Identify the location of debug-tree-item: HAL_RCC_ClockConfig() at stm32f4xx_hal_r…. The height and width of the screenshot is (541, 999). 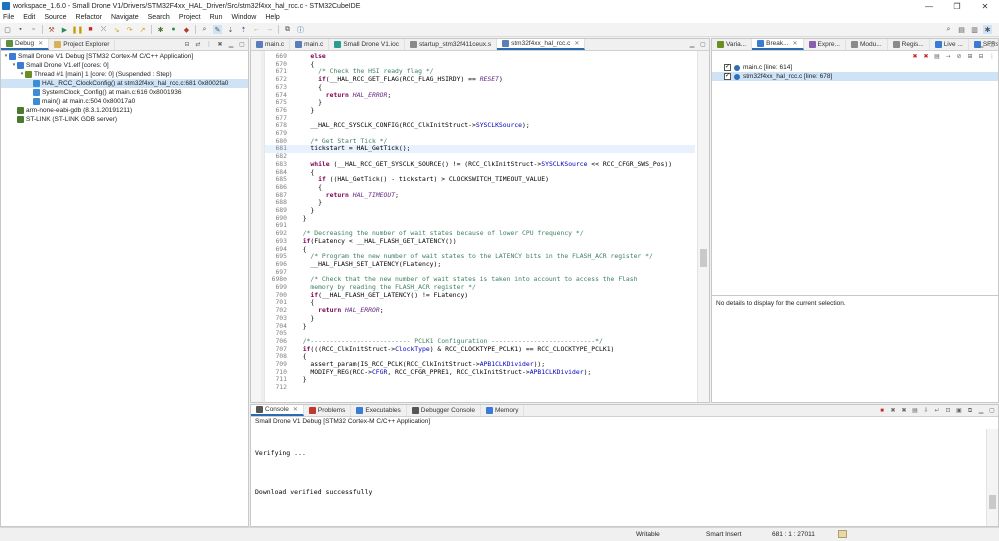
(124, 83).